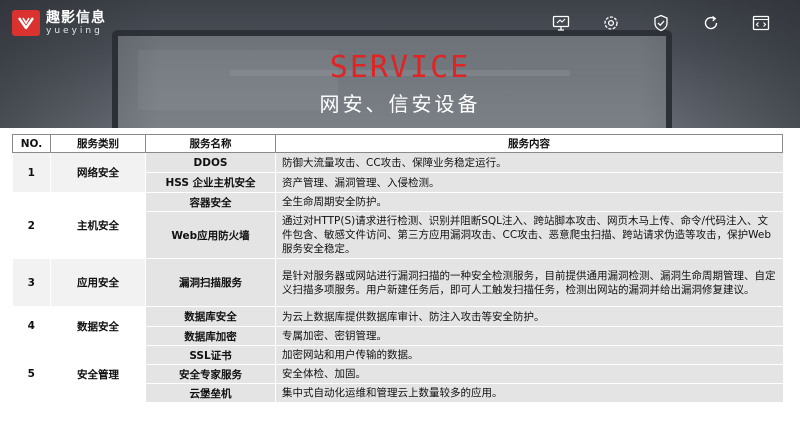  I want to click on table-header-row: NO. 服务类别 服务名称 服务内容, so click(397, 143).